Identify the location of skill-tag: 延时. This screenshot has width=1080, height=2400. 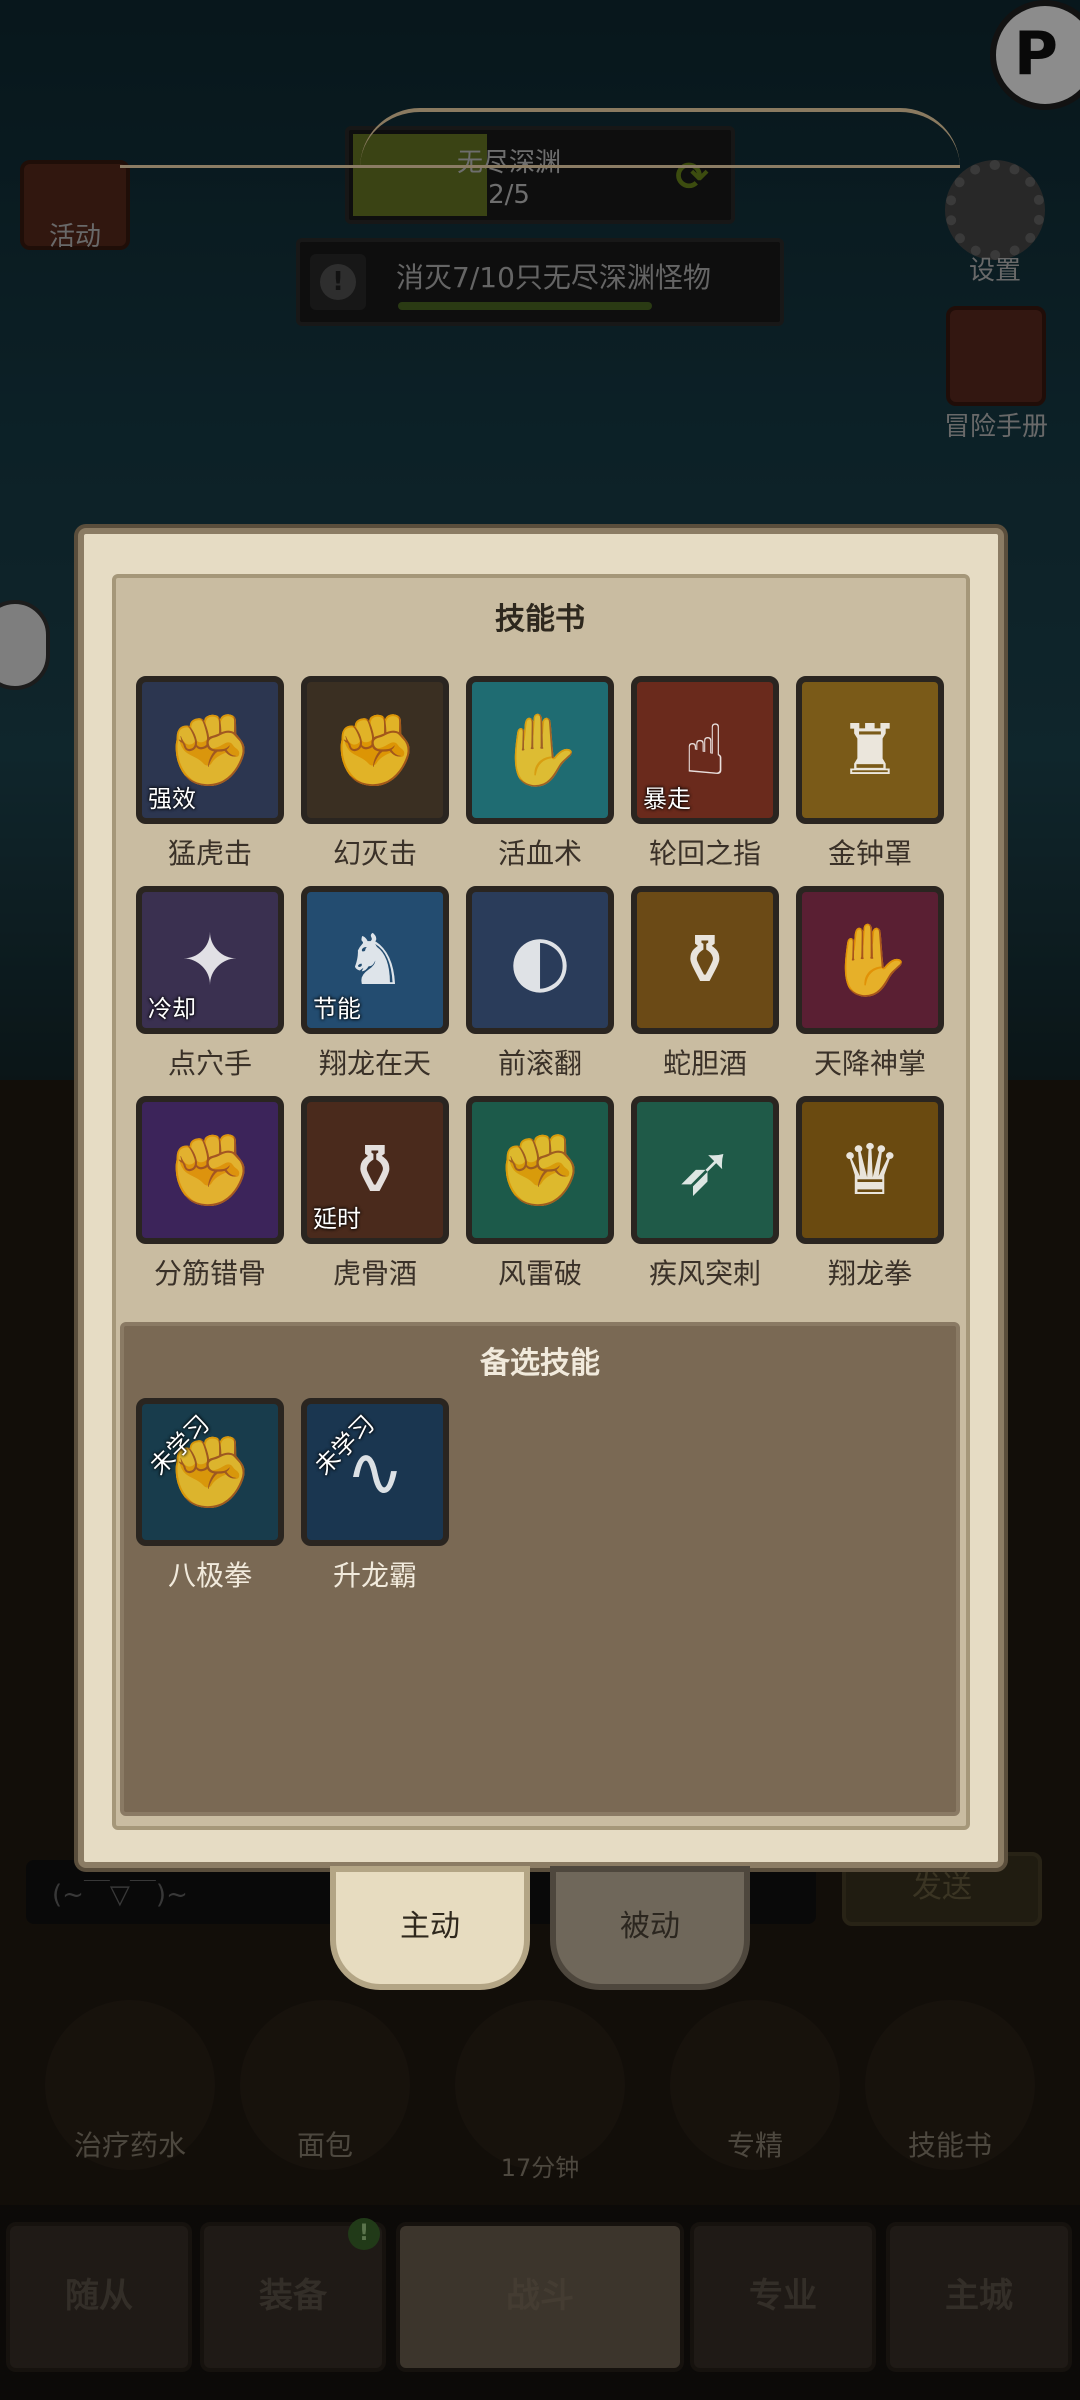
(337, 1219).